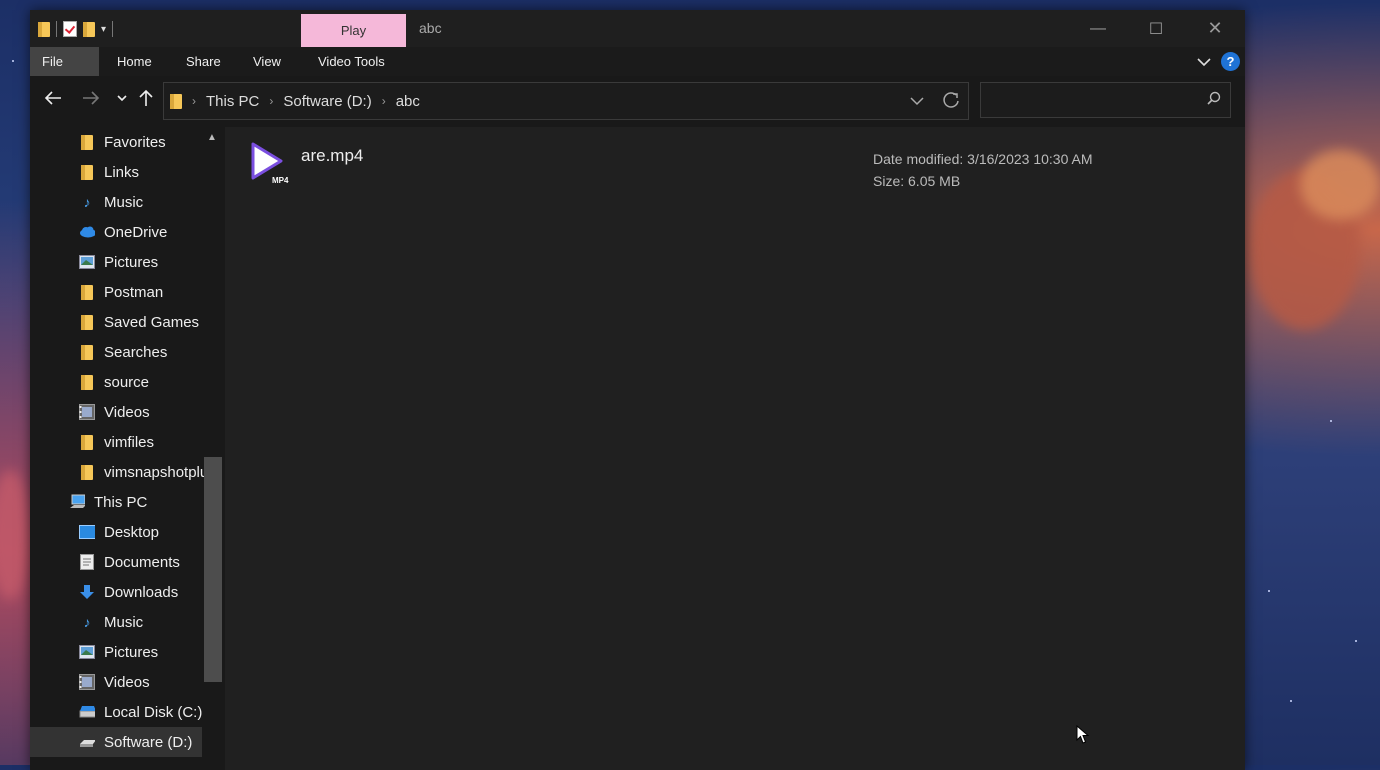 Image resolution: width=1380 pixels, height=770 pixels. Describe the element at coordinates (103, 29) in the screenshot. I see `customize-toolbar-icon: ▾` at that location.